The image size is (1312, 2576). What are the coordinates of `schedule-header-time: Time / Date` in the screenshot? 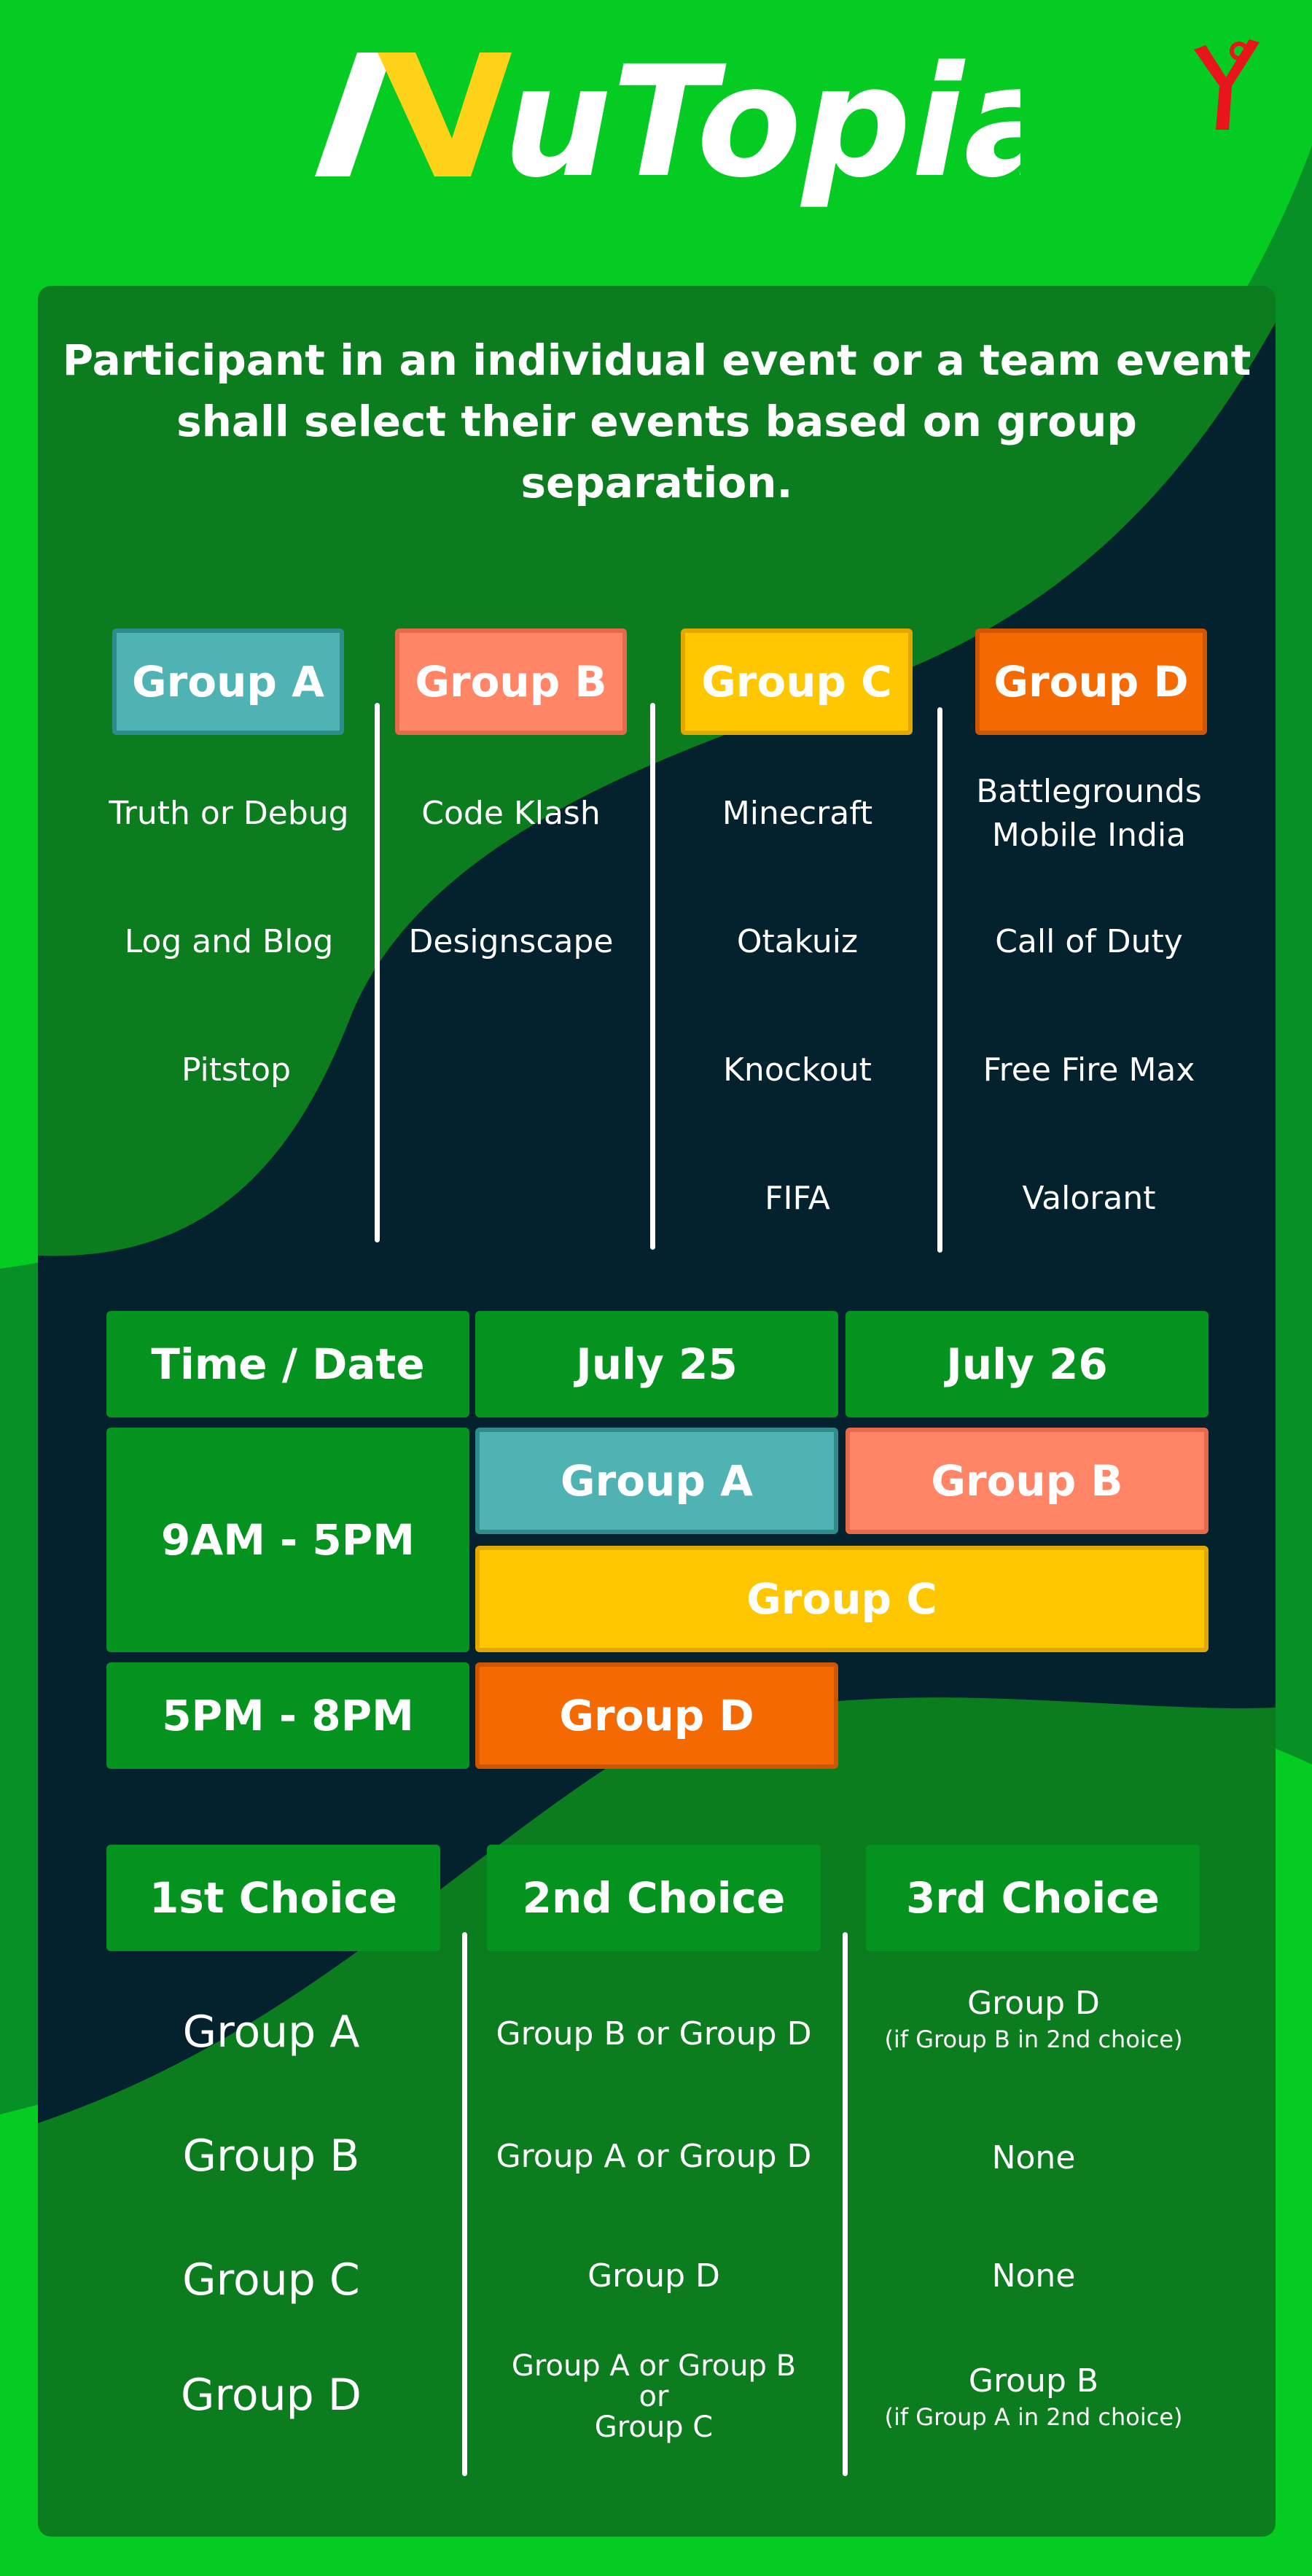 It's located at (288, 1364).